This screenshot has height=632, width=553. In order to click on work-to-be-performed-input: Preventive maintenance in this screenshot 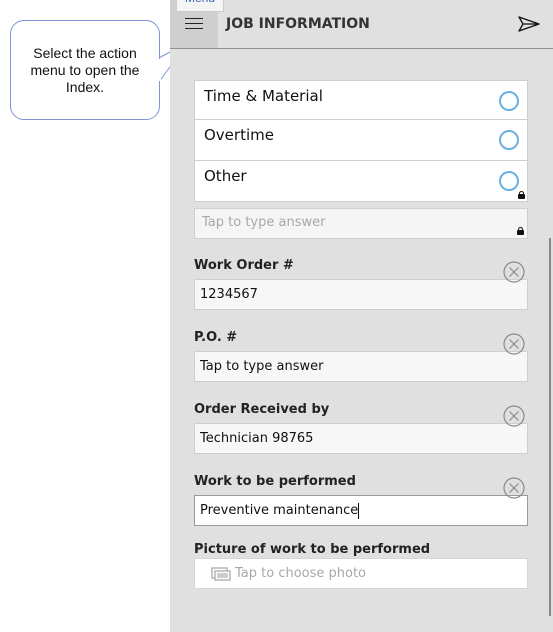, I will do `click(361, 510)`.